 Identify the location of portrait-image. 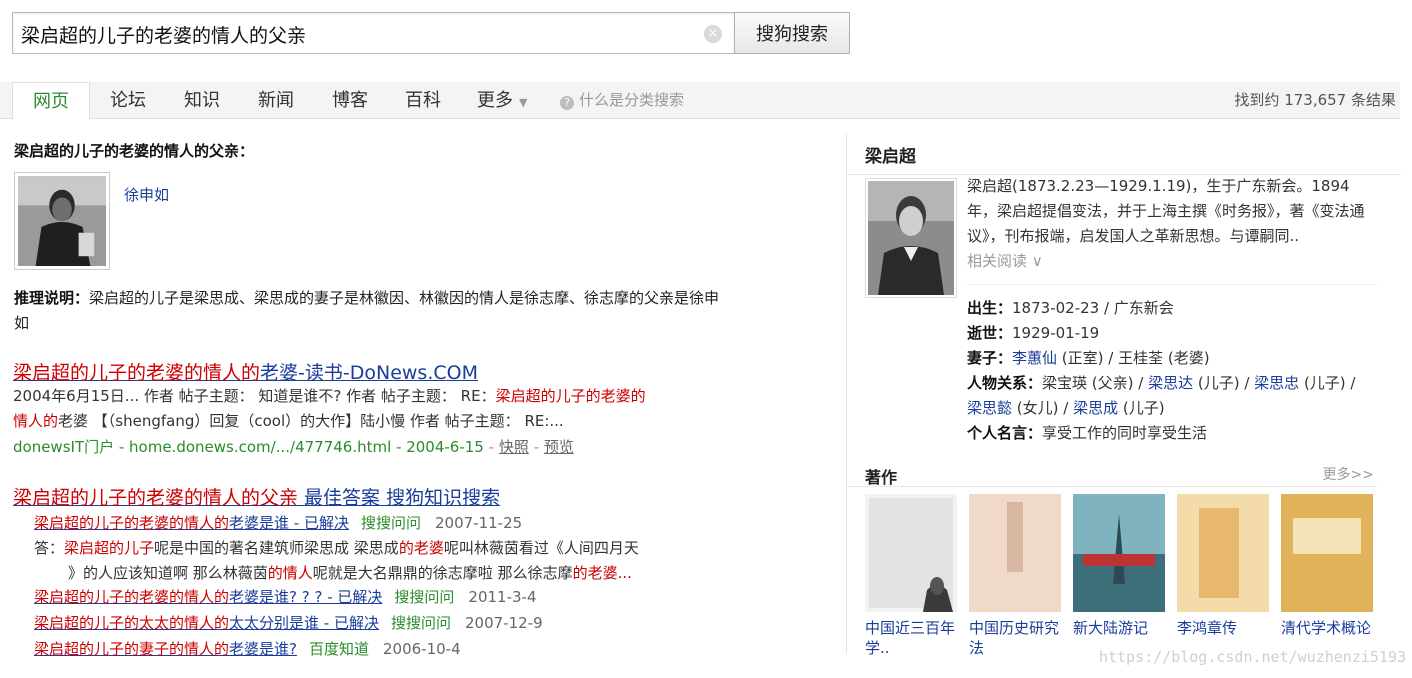
(911, 238).